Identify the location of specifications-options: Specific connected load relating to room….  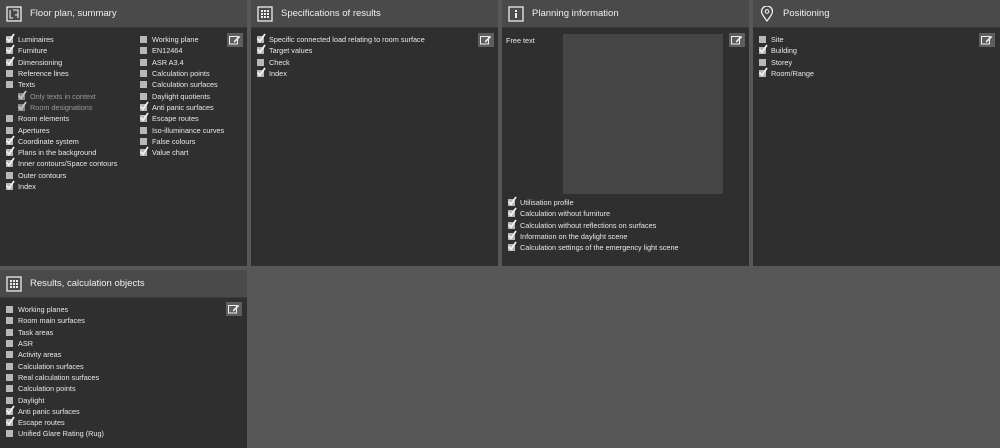
(340, 56).